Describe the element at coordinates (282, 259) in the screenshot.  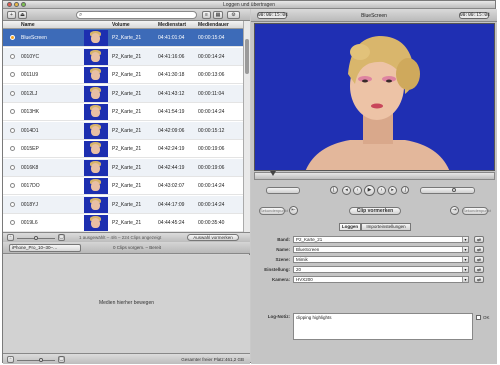
I see `scene-label: Szene:` at that location.